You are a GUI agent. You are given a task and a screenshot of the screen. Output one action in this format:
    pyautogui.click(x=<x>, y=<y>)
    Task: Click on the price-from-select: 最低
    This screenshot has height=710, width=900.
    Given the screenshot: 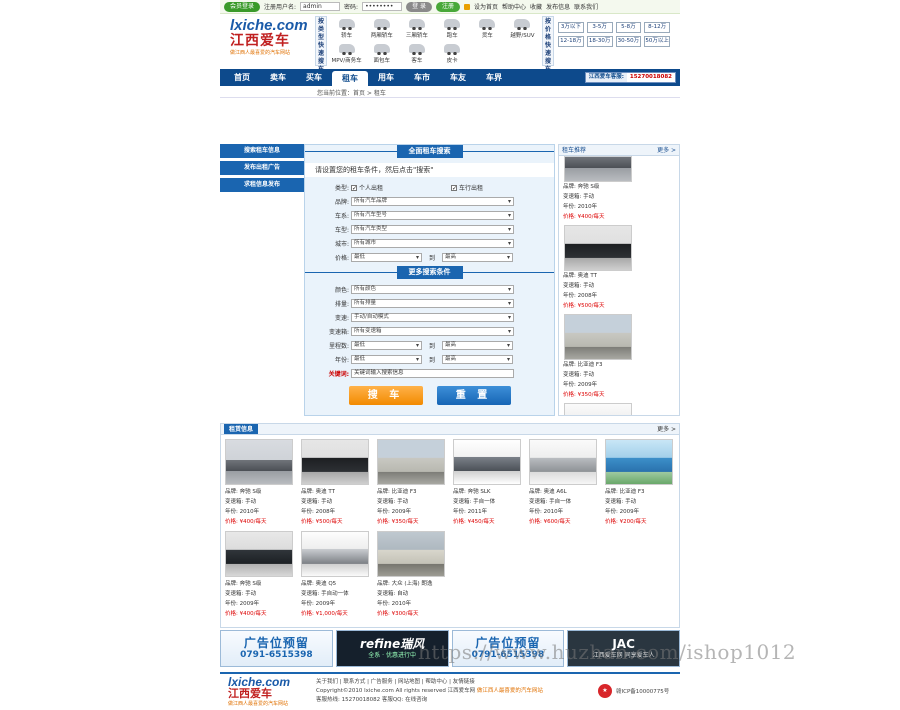 What is the action you would take?
    pyautogui.click(x=386, y=257)
    